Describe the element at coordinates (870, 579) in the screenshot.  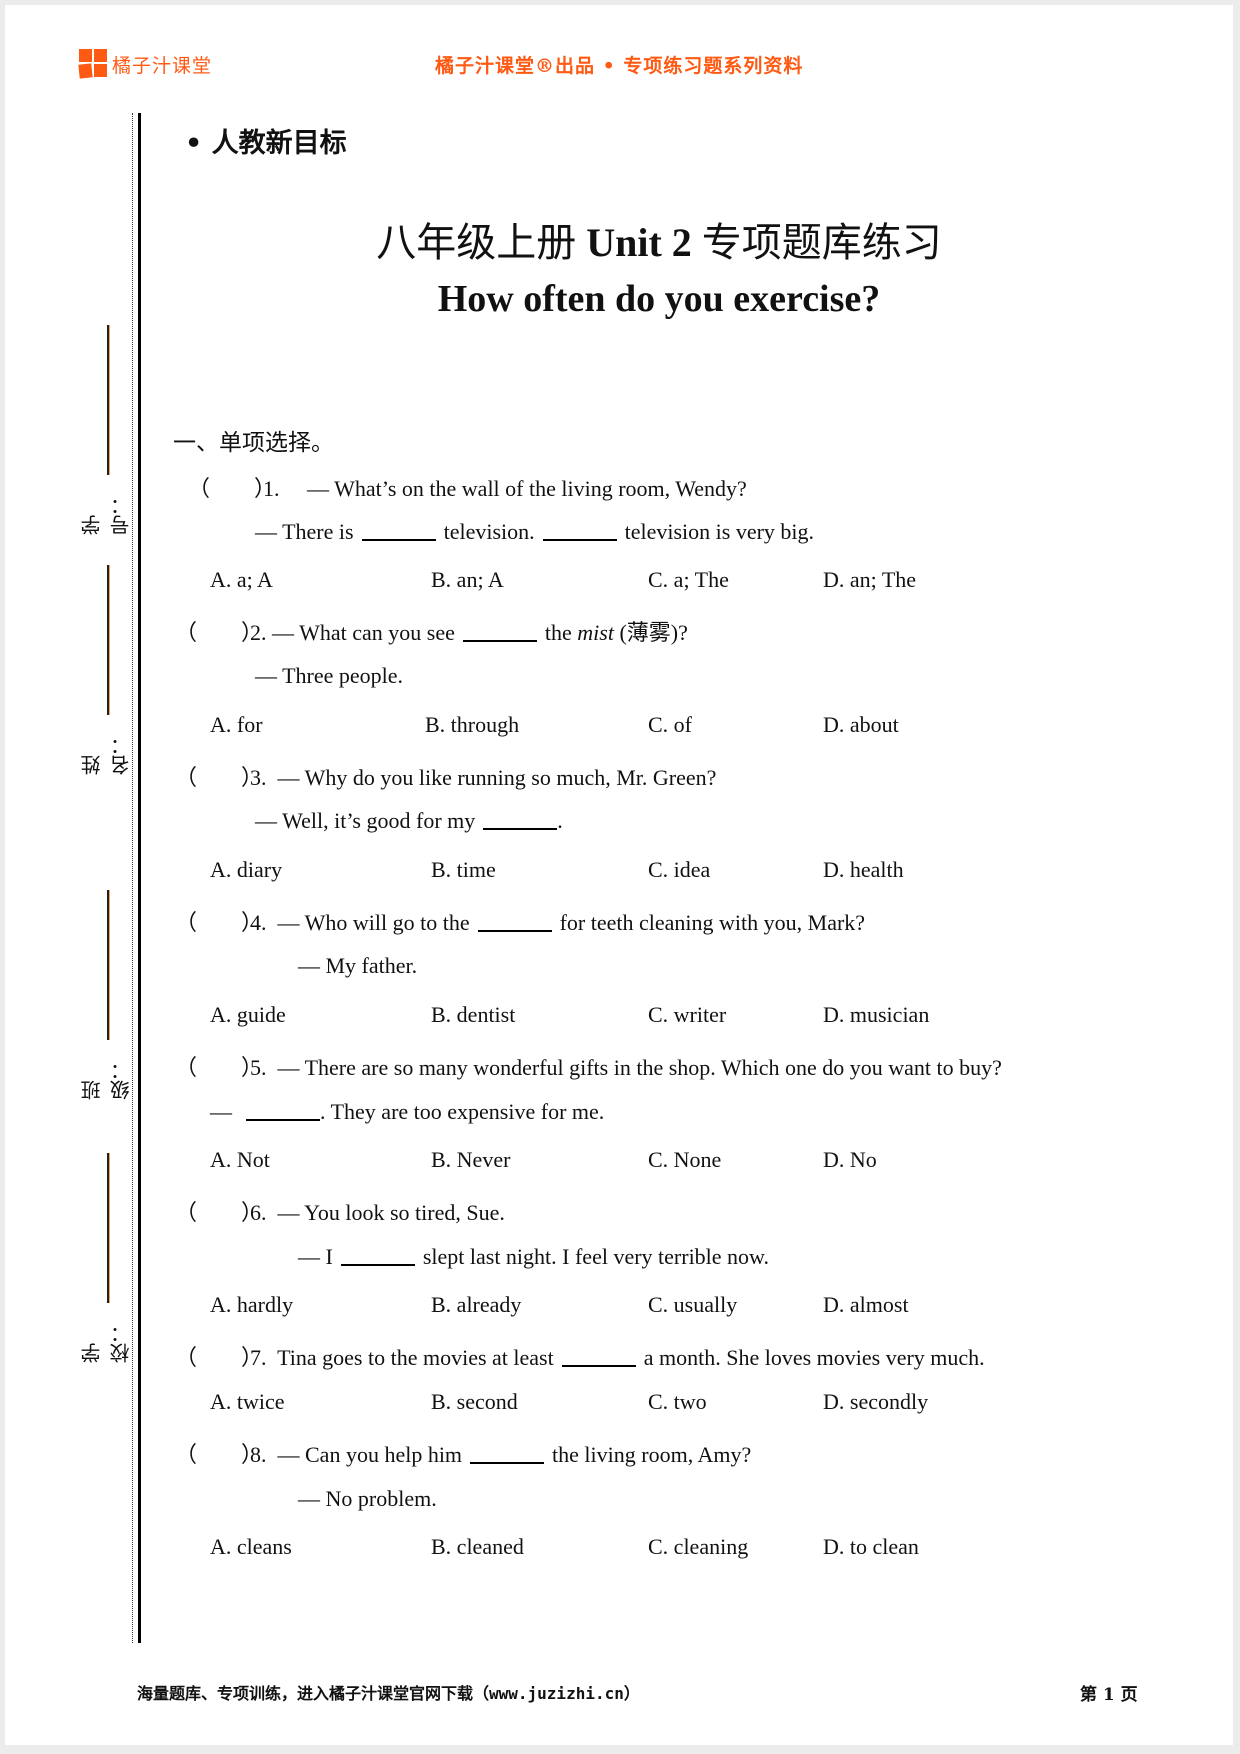
I see `option-d: D. an; The` at that location.